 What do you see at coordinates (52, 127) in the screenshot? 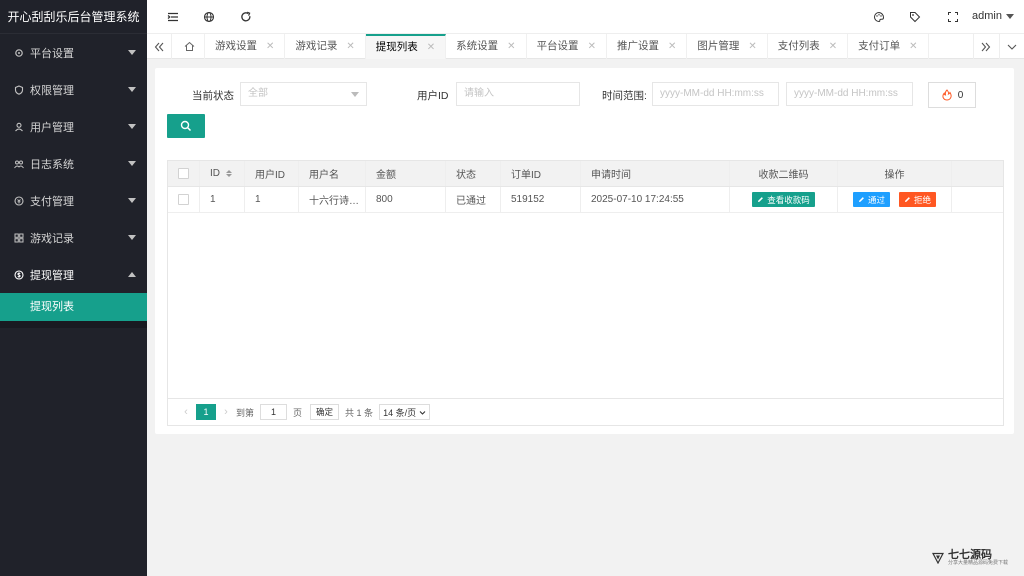
I see `sidebar-item-label: 用户管理` at bounding box center [52, 127].